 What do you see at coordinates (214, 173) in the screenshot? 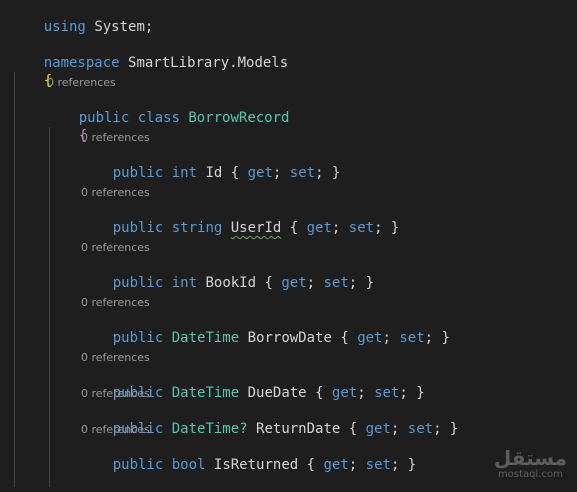
I see `property-name: Id` at bounding box center [214, 173].